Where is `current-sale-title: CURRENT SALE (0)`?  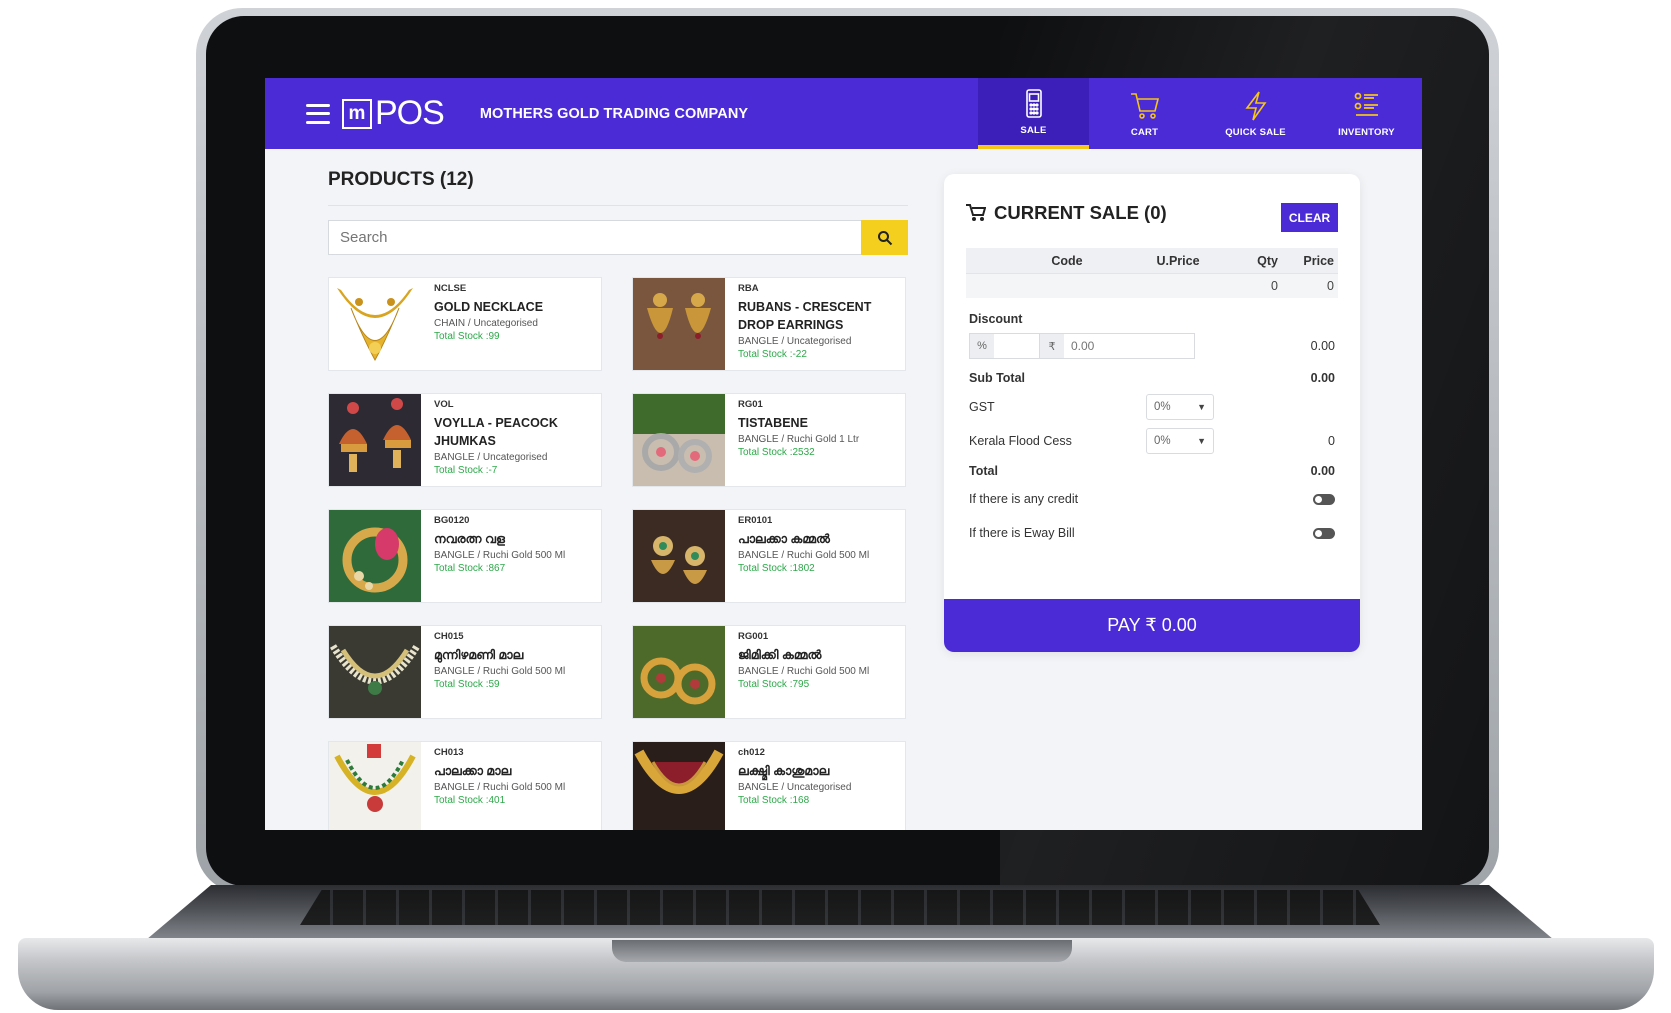
current-sale-title: CURRENT SALE (0) is located at coordinates (1080, 212).